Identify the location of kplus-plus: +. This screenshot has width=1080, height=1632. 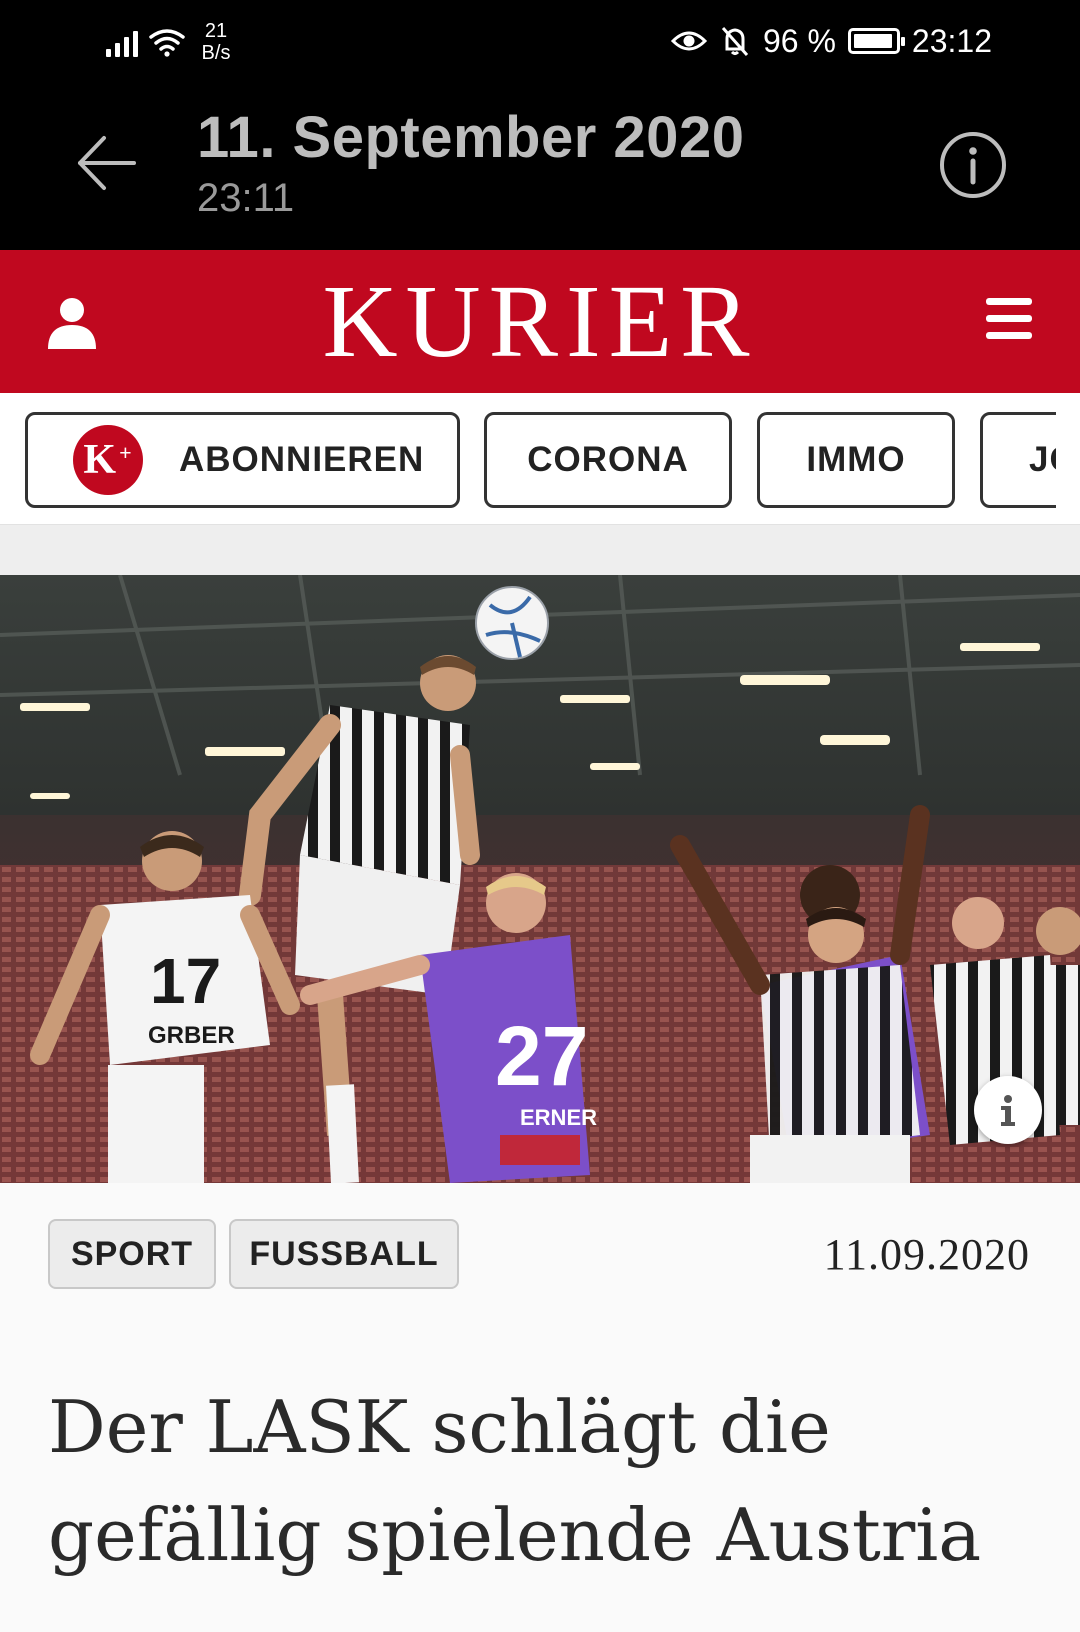
(126, 452).